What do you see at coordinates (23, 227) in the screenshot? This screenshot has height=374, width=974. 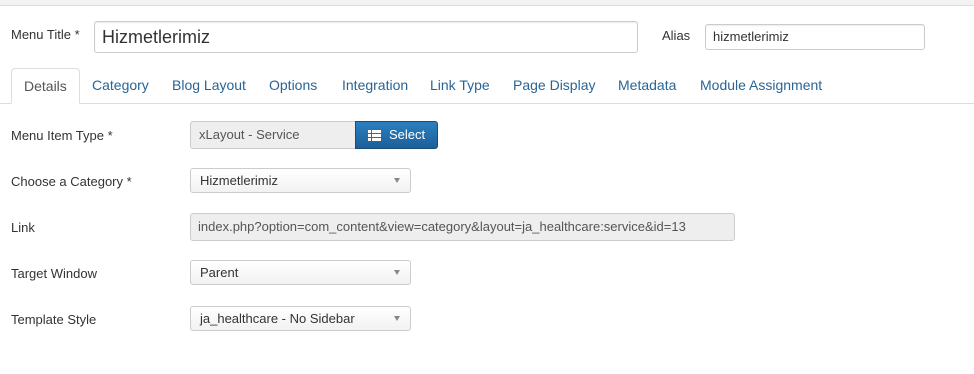 I see `link-label: Link` at bounding box center [23, 227].